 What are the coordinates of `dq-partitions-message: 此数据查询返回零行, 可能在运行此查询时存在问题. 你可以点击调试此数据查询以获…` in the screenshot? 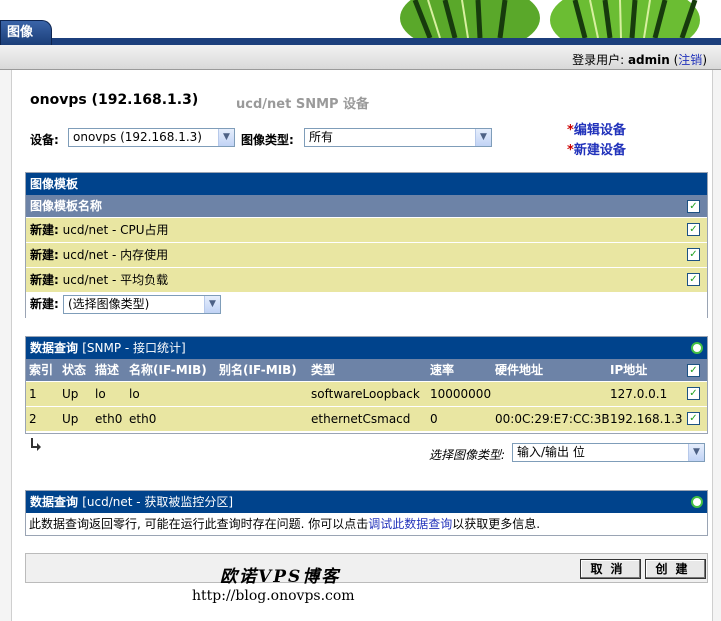 It's located at (366, 524).